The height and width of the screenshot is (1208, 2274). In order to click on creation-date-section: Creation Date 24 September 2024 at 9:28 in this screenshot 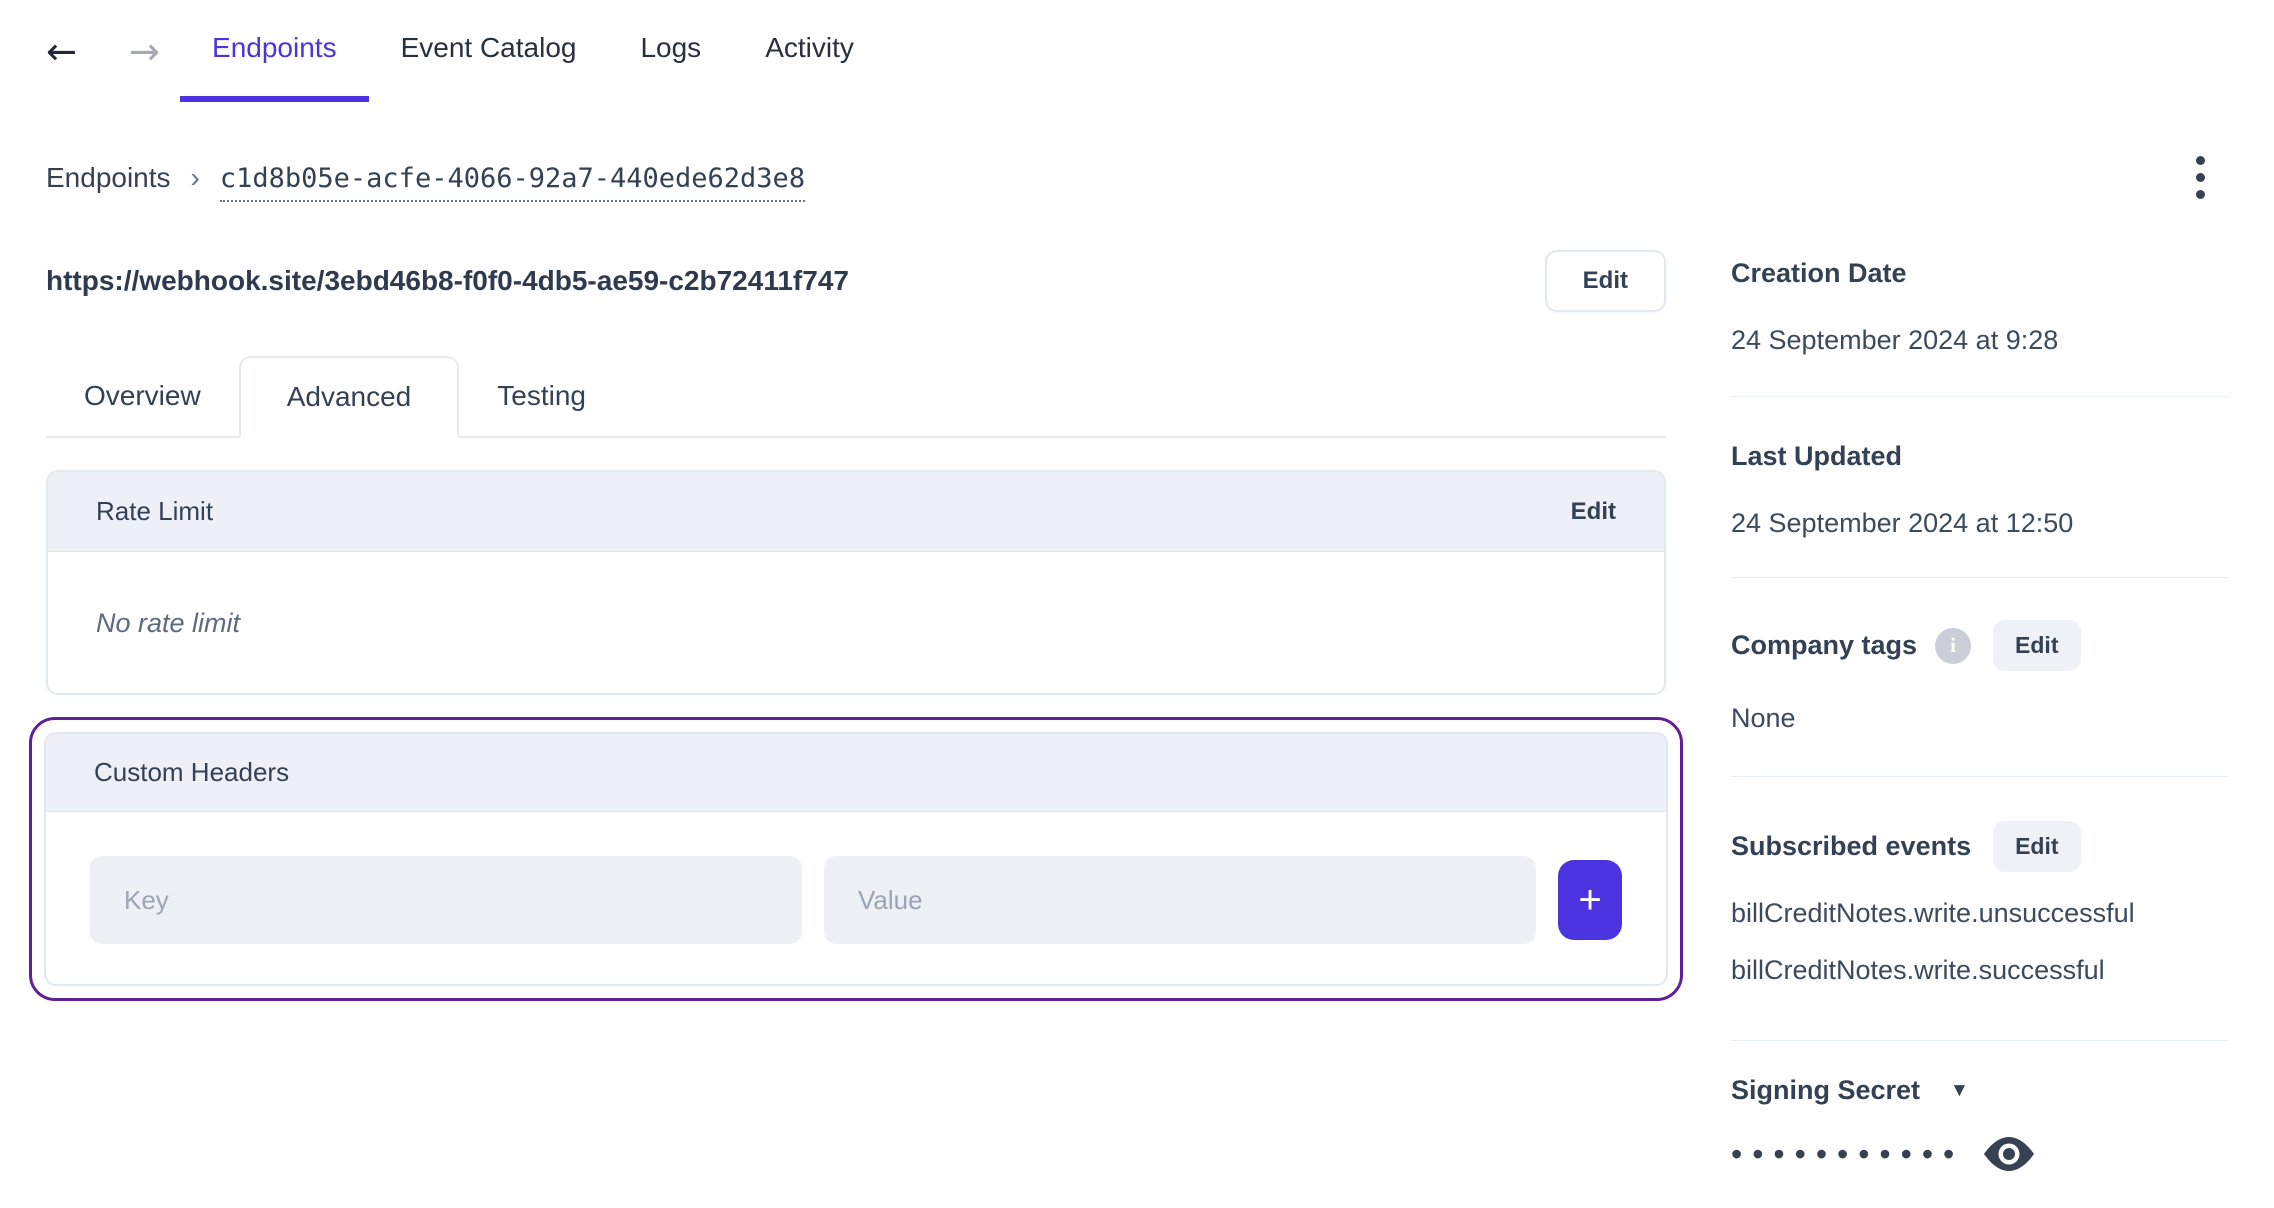, I will do `click(1979, 198)`.